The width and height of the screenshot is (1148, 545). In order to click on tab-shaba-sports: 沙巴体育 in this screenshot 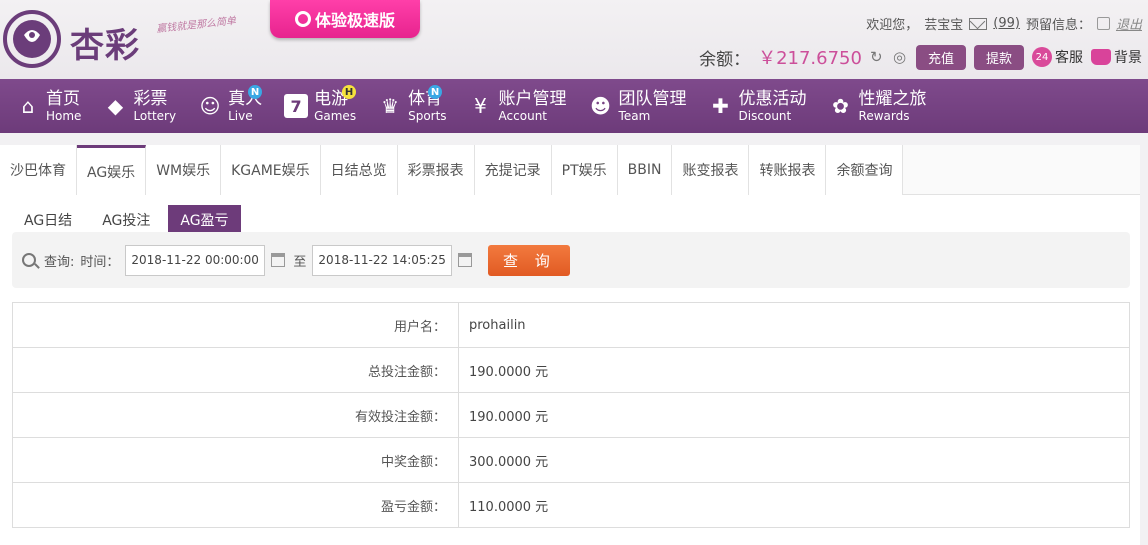, I will do `click(38, 170)`.